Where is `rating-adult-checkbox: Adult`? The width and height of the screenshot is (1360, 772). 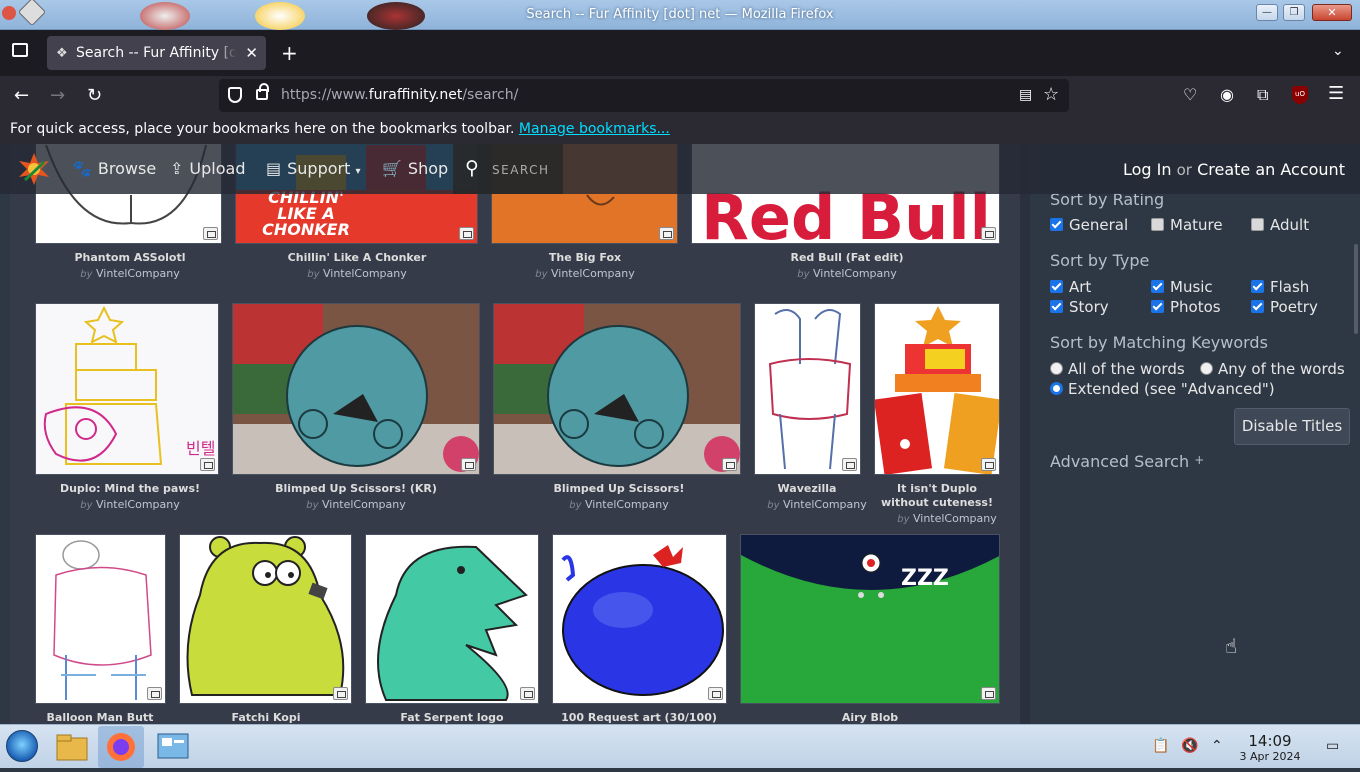 rating-adult-checkbox: Adult is located at coordinates (1280, 225).